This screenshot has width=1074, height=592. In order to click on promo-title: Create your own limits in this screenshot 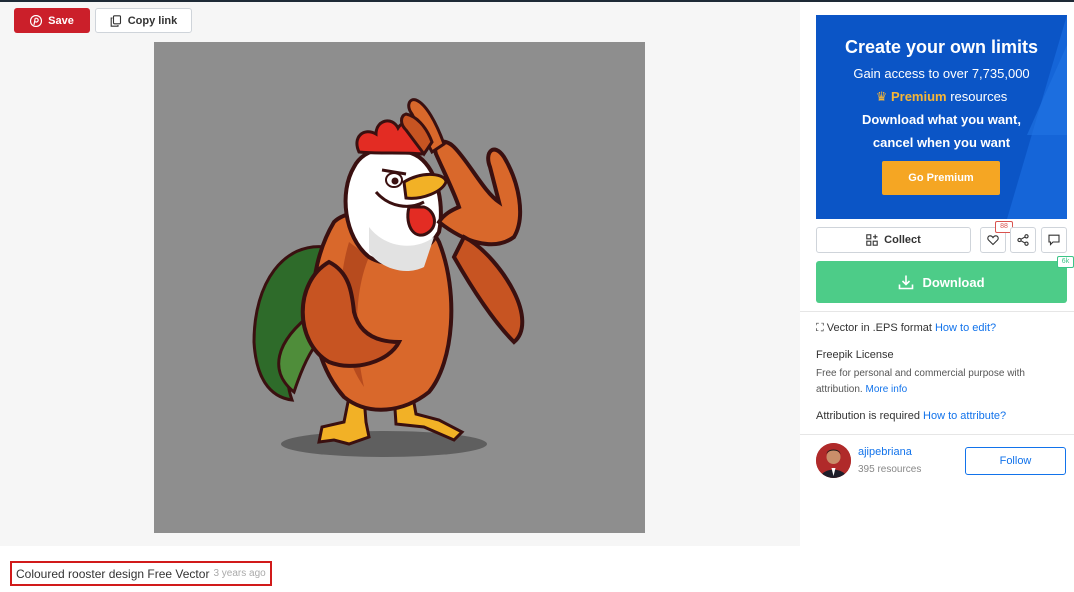, I will do `click(941, 47)`.